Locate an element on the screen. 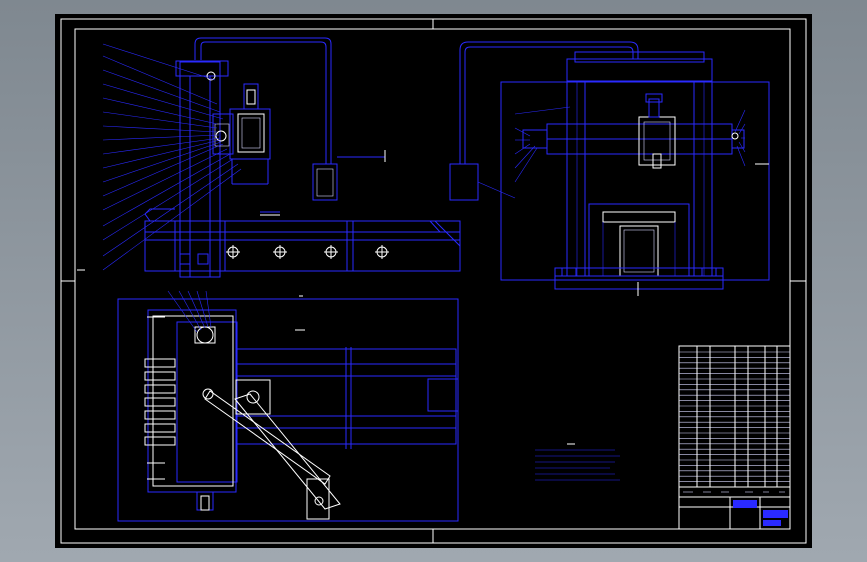 The height and width of the screenshot is (562, 867). motor-icon is located at coordinates (251, 97).